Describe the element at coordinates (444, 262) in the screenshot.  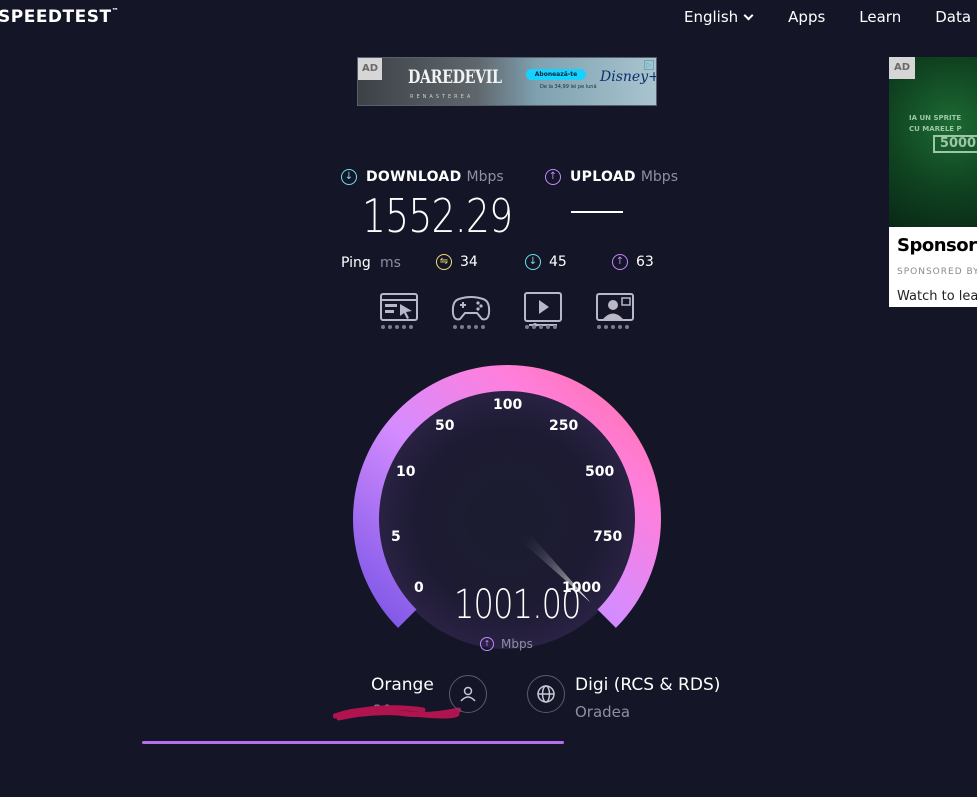
I see `idle-latency-icon: ⇋` at that location.